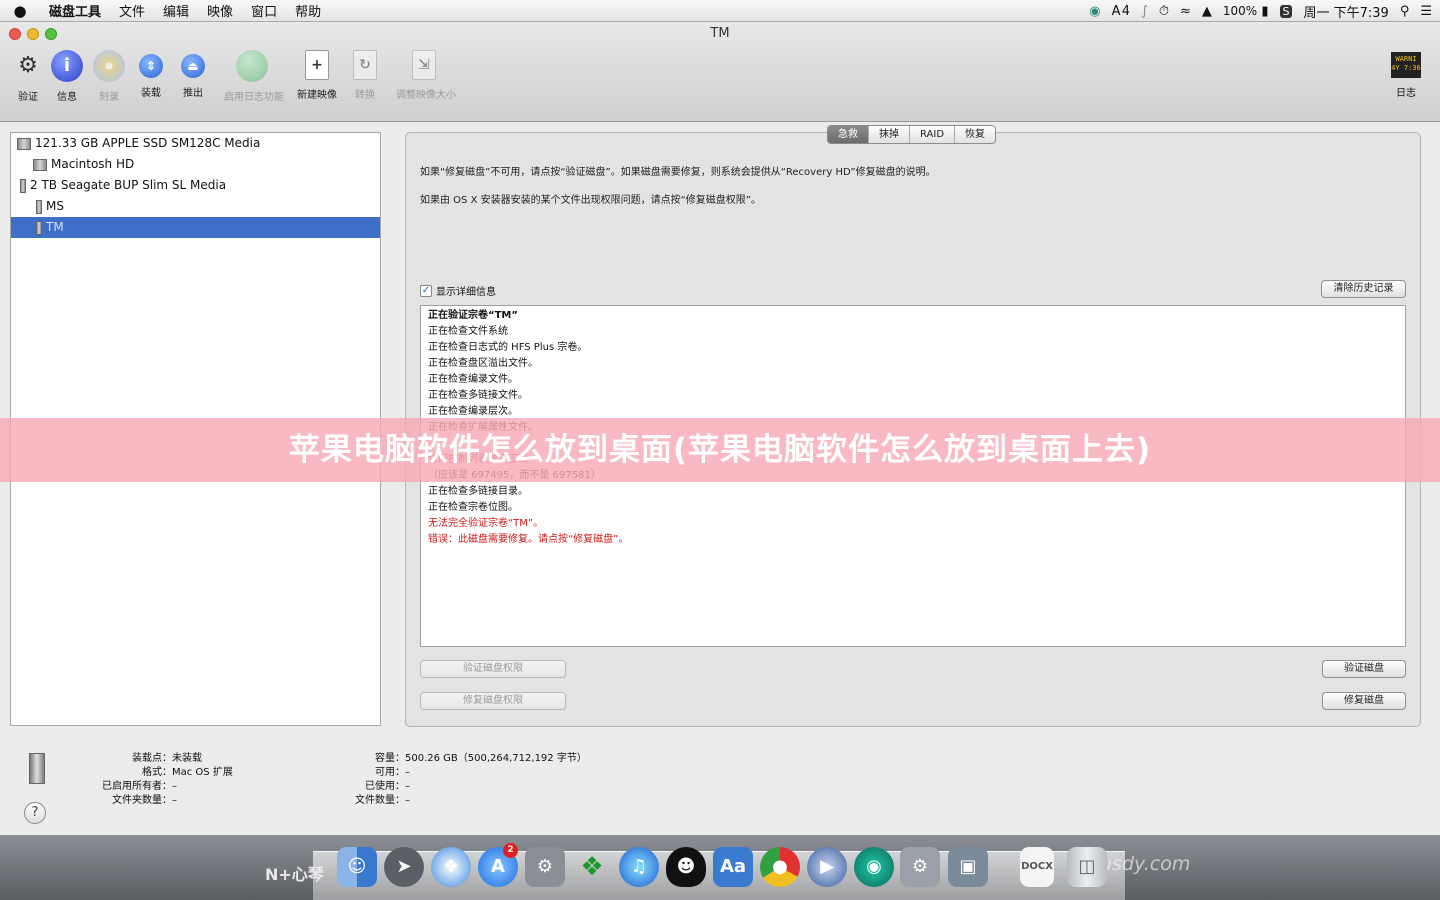 The image size is (1440, 900). I want to click on resize-image-button: ⇲ 调整映像大小, so click(426, 75).